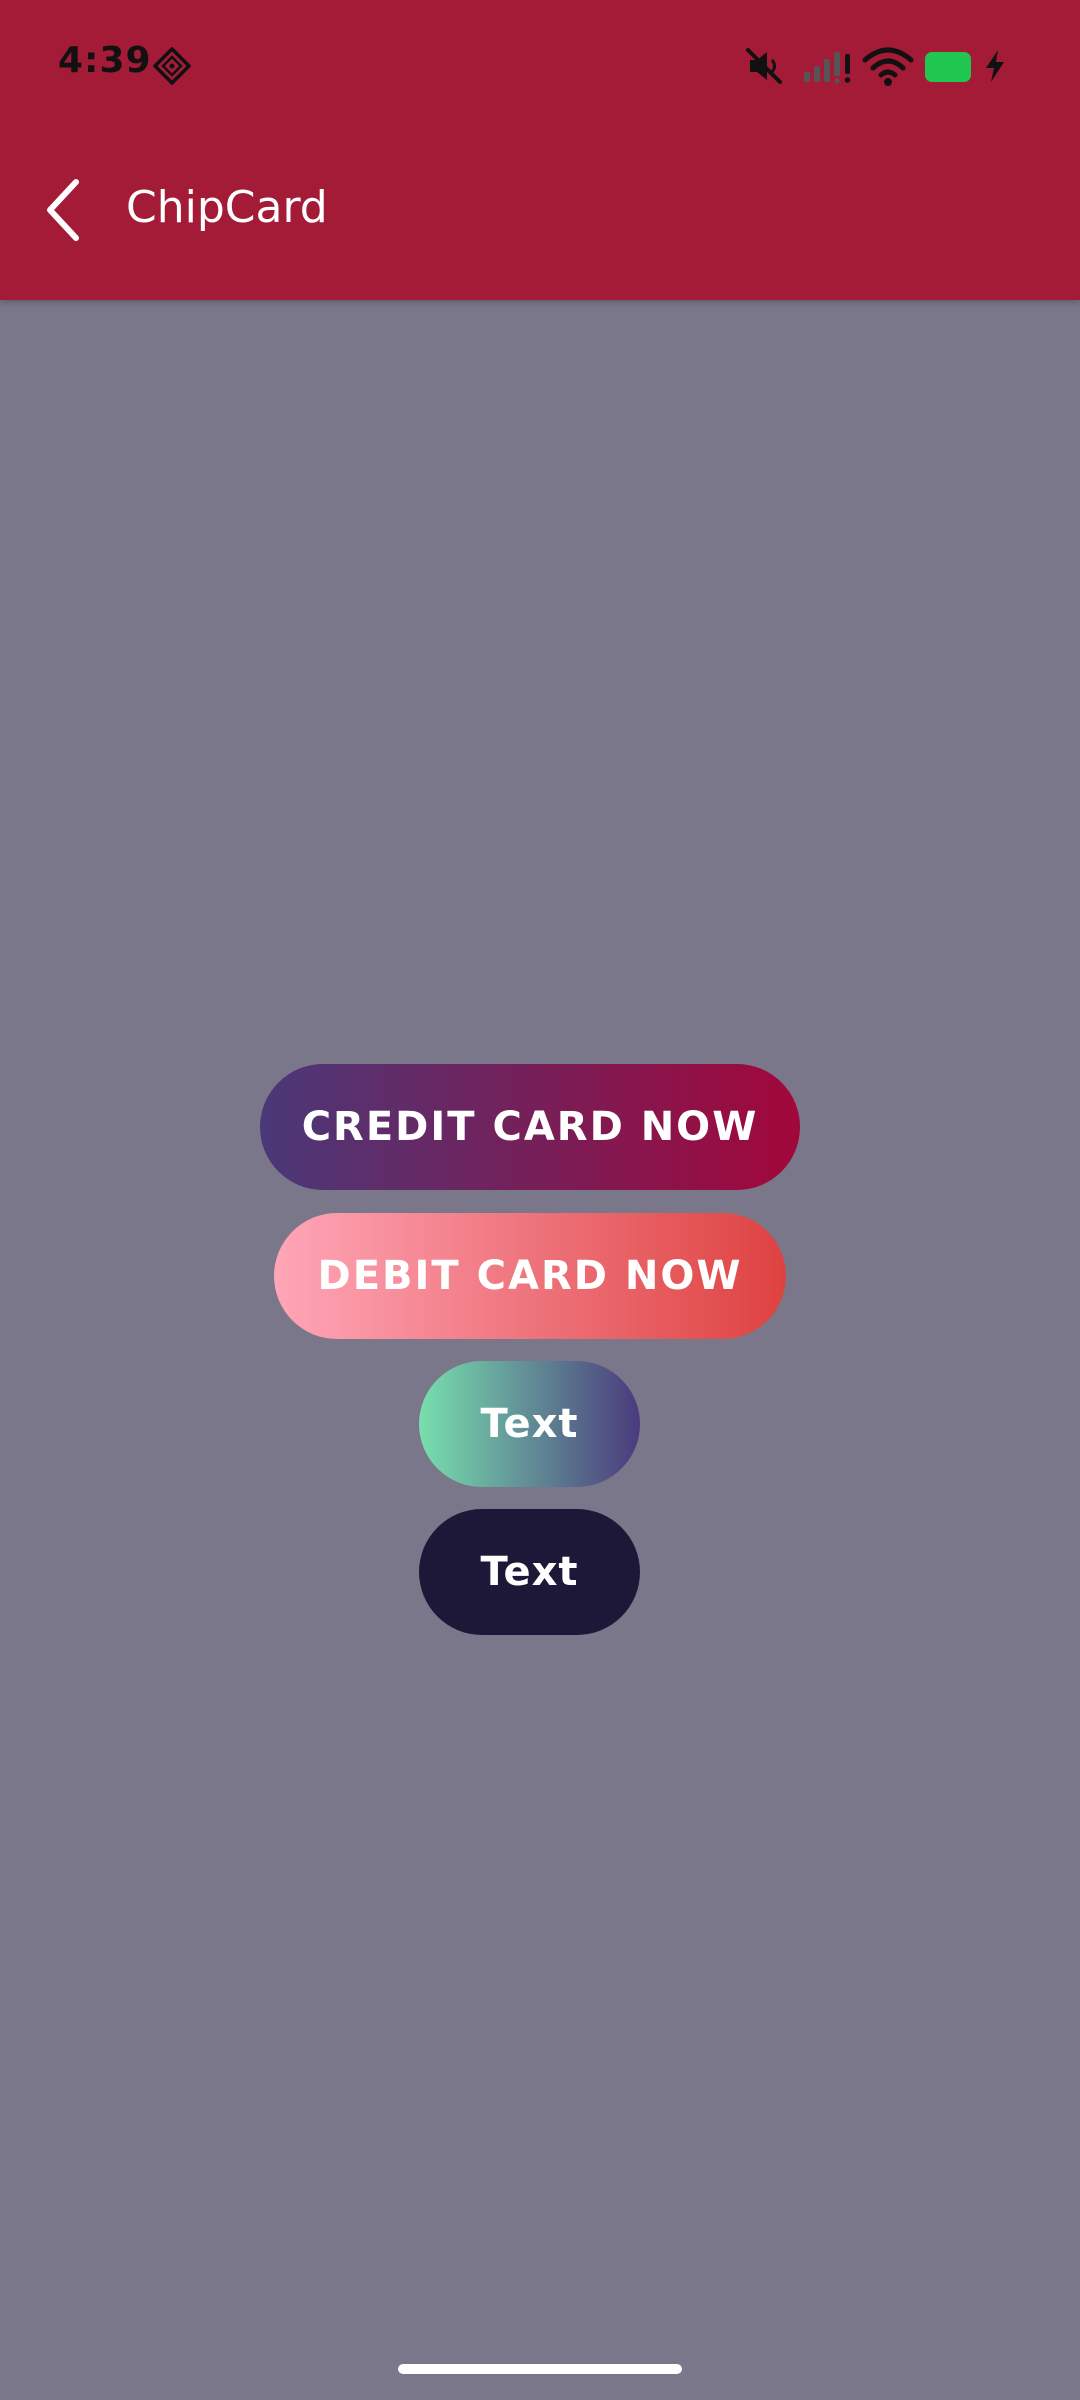 The height and width of the screenshot is (2400, 1080). I want to click on mute-icon, so click(764, 66).